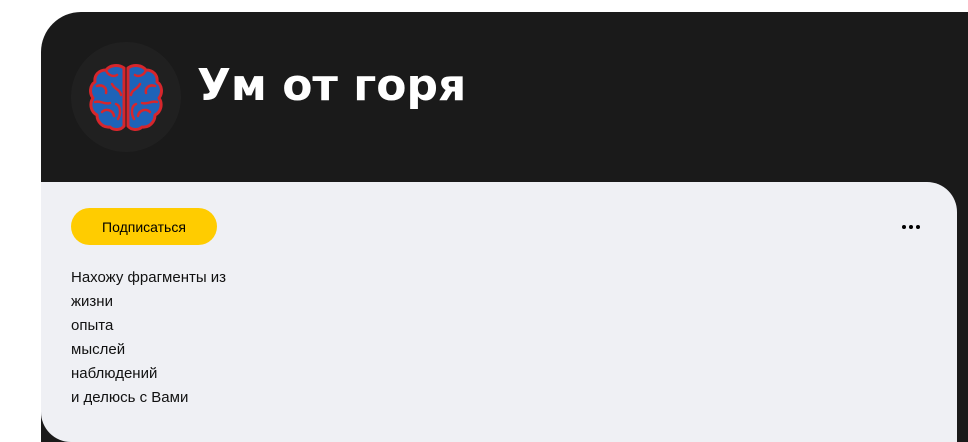  I want to click on description-line: наблюдений, so click(114, 373).